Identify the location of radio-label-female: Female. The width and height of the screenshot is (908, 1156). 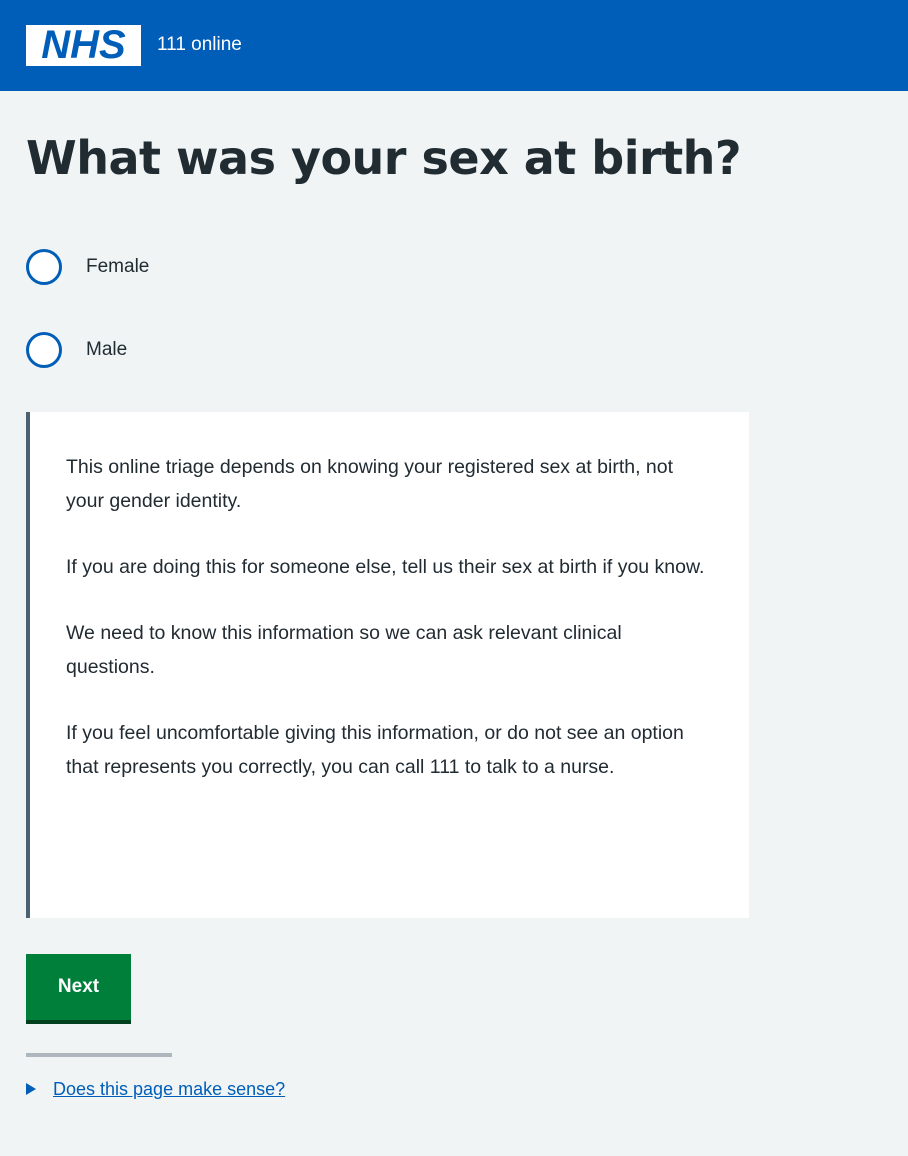
(117, 267).